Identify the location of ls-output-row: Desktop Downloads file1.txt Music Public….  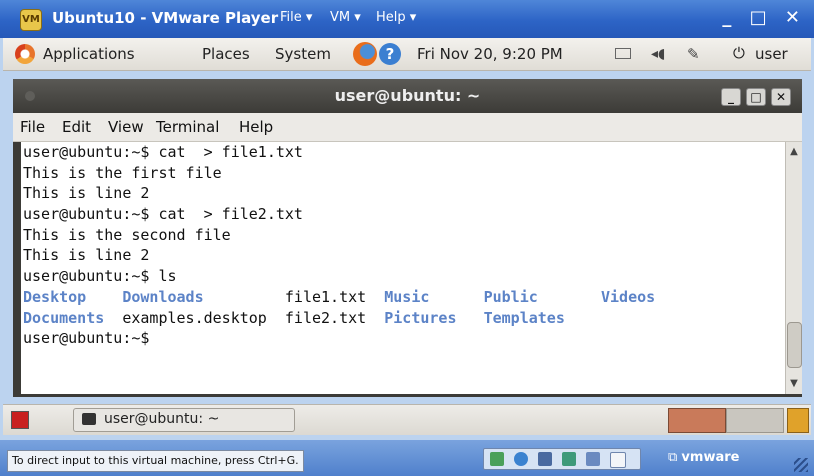
(404, 297).